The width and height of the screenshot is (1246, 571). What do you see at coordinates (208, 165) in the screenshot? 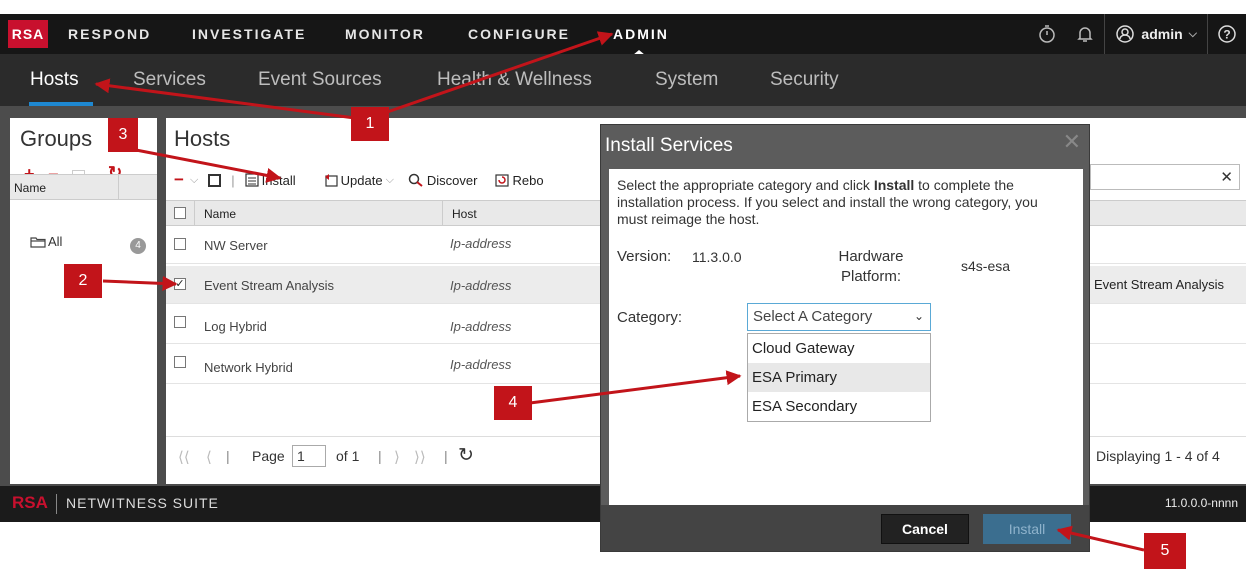
I see `arrow-3-to-install` at bounding box center [208, 165].